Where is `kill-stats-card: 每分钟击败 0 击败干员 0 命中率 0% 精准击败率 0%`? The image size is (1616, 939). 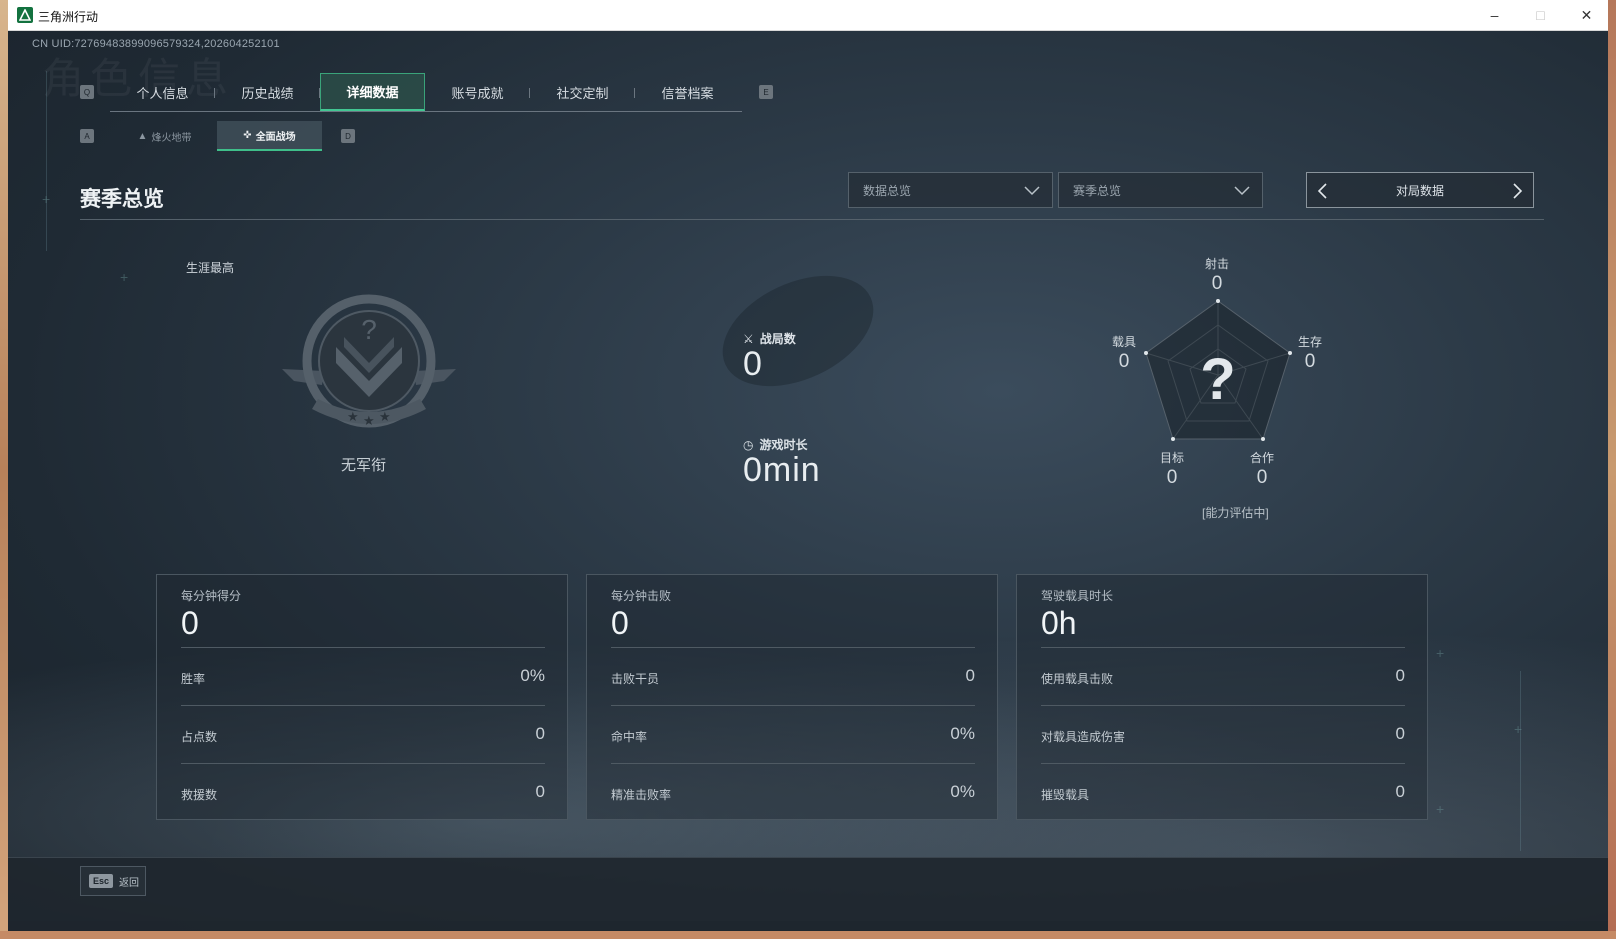 kill-stats-card: 每分钟击败 0 击败干员 0 命中率 0% 精准击败率 0% is located at coordinates (792, 697).